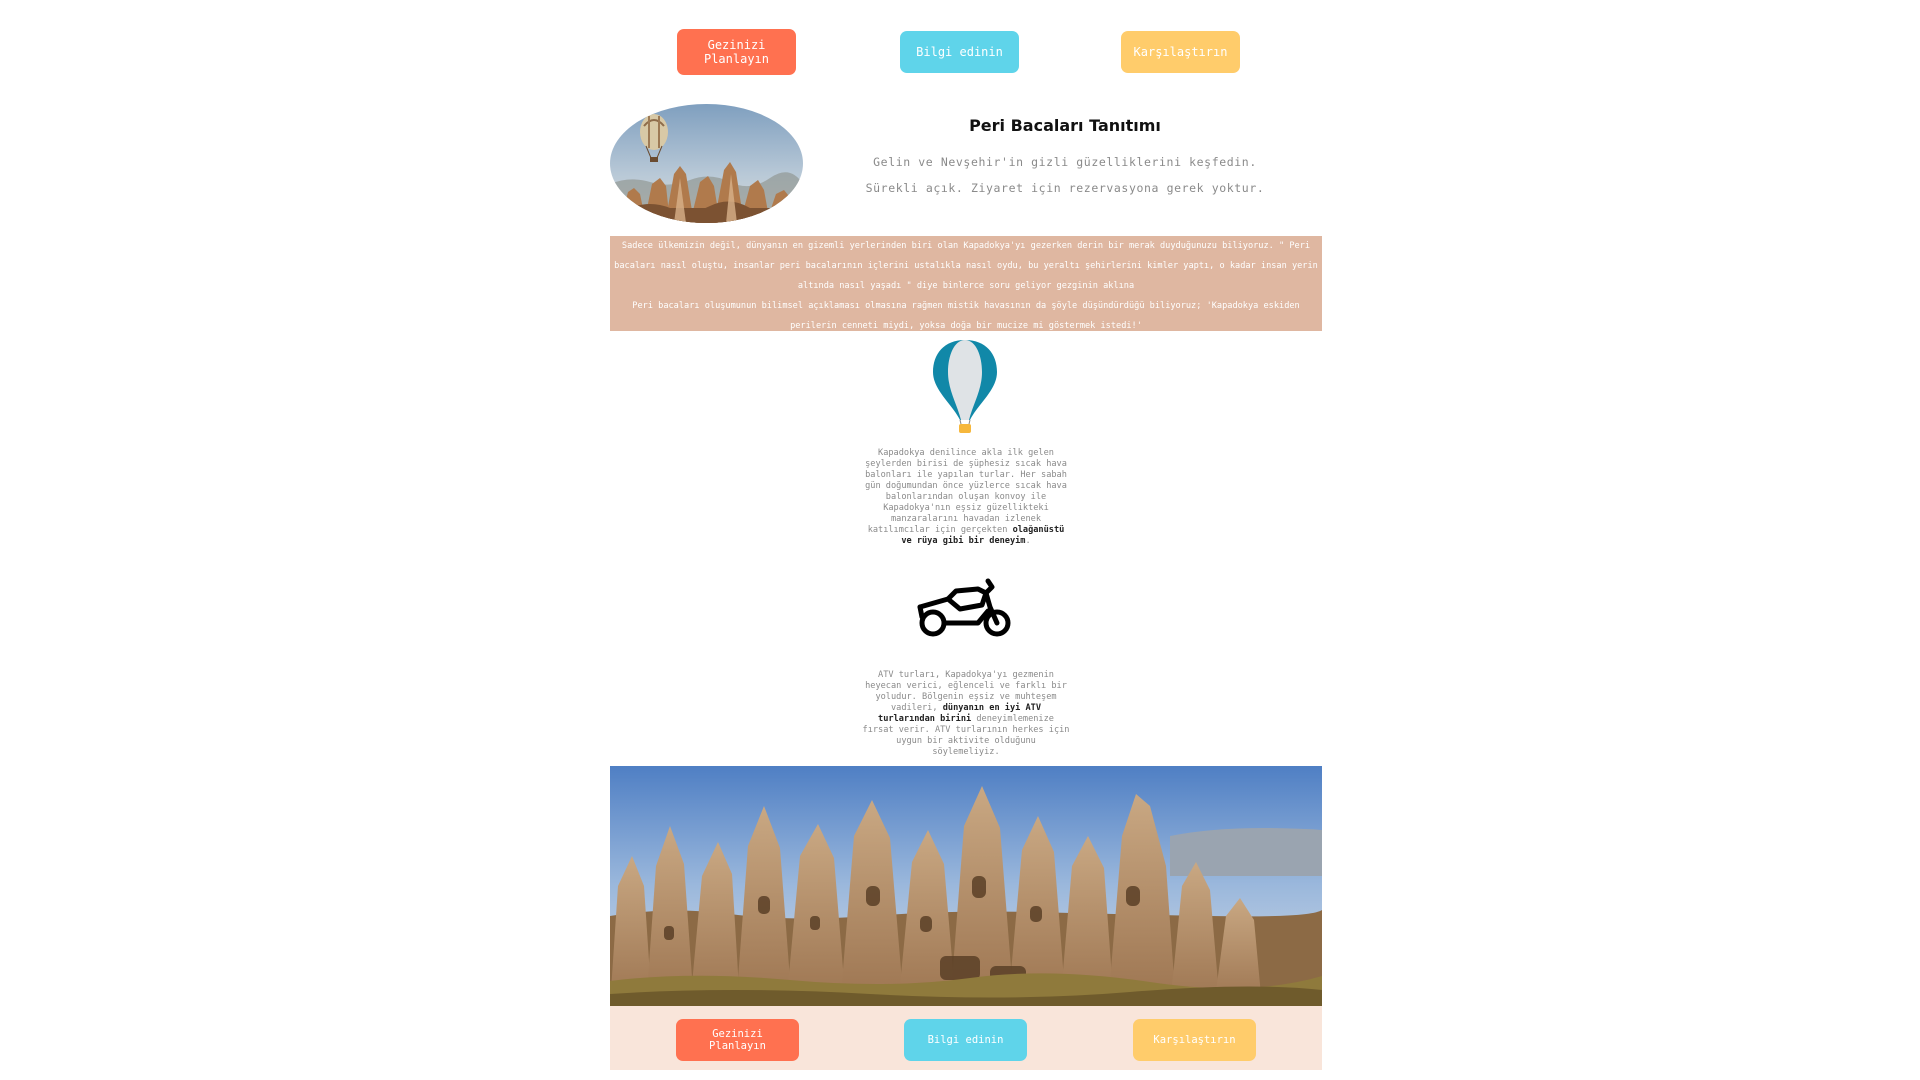  I want to click on page-title: Peri Bacaları Tanıtımı, so click(1065, 125).